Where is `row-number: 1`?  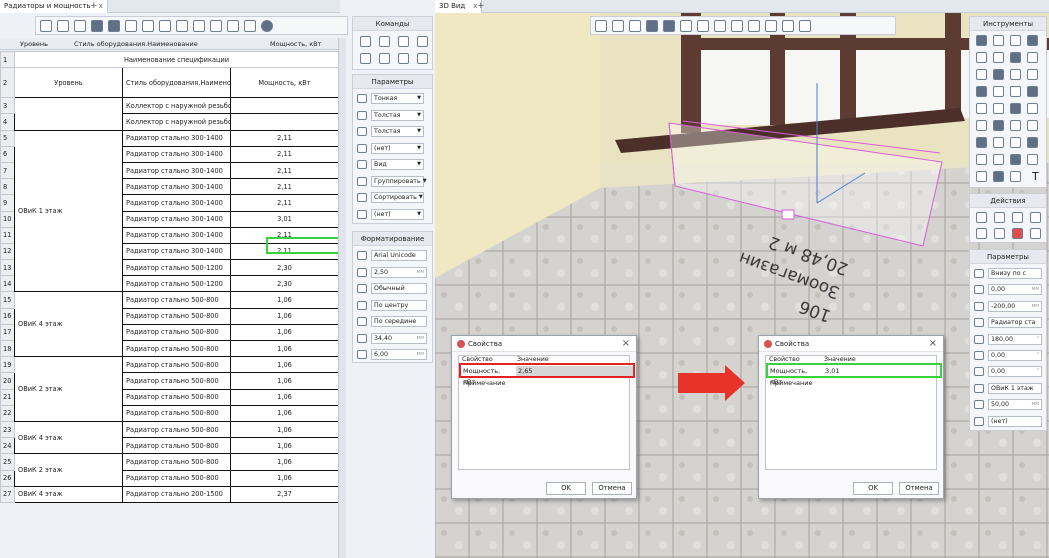
row-number: 1 is located at coordinates (7, 59).